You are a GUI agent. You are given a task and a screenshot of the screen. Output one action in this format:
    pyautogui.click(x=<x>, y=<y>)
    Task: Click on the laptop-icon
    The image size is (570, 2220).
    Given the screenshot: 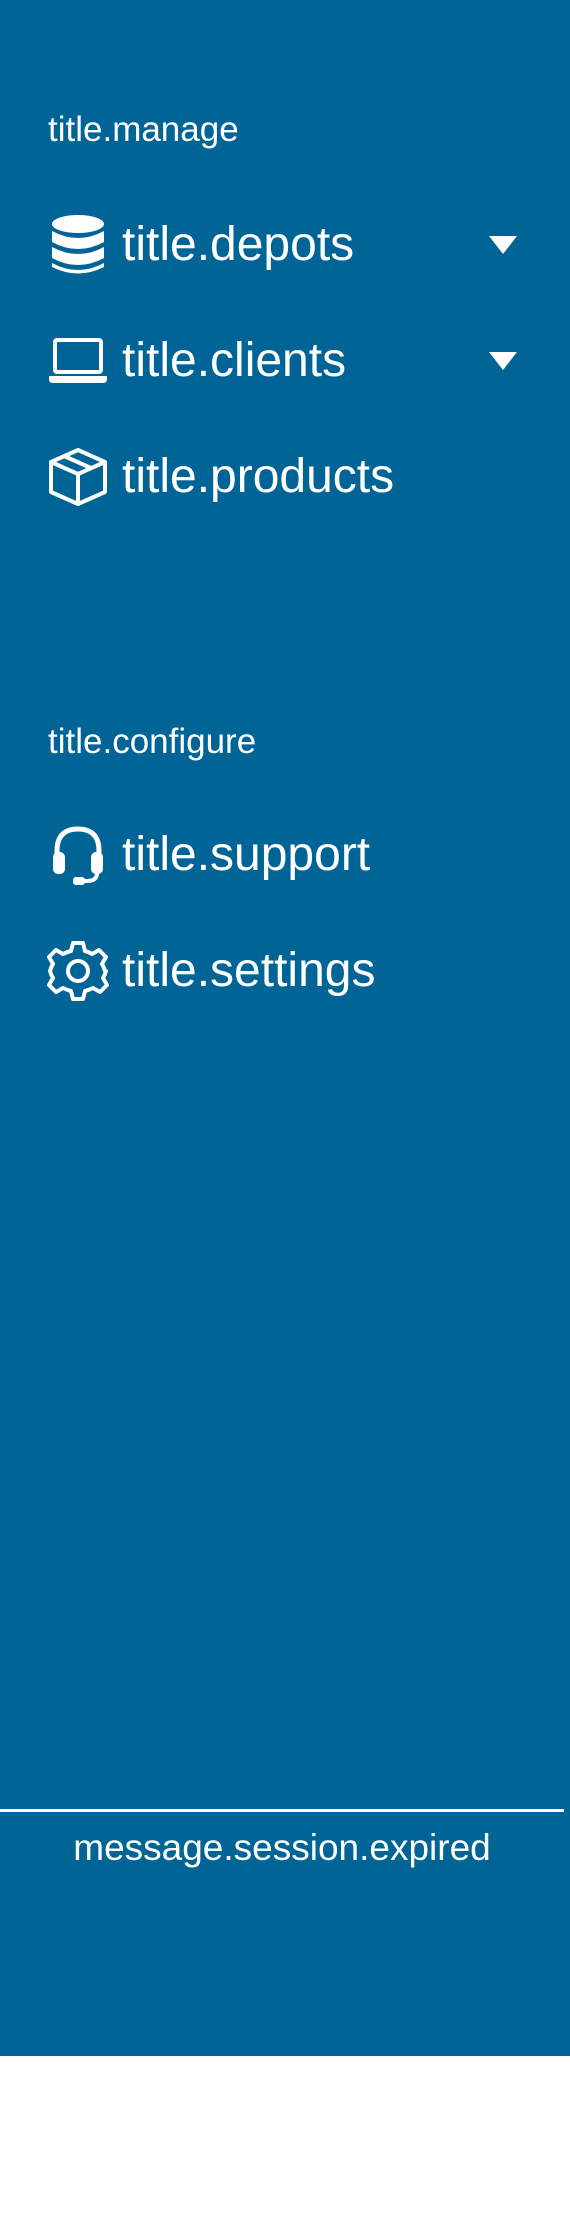 What is the action you would take?
    pyautogui.click(x=78, y=361)
    